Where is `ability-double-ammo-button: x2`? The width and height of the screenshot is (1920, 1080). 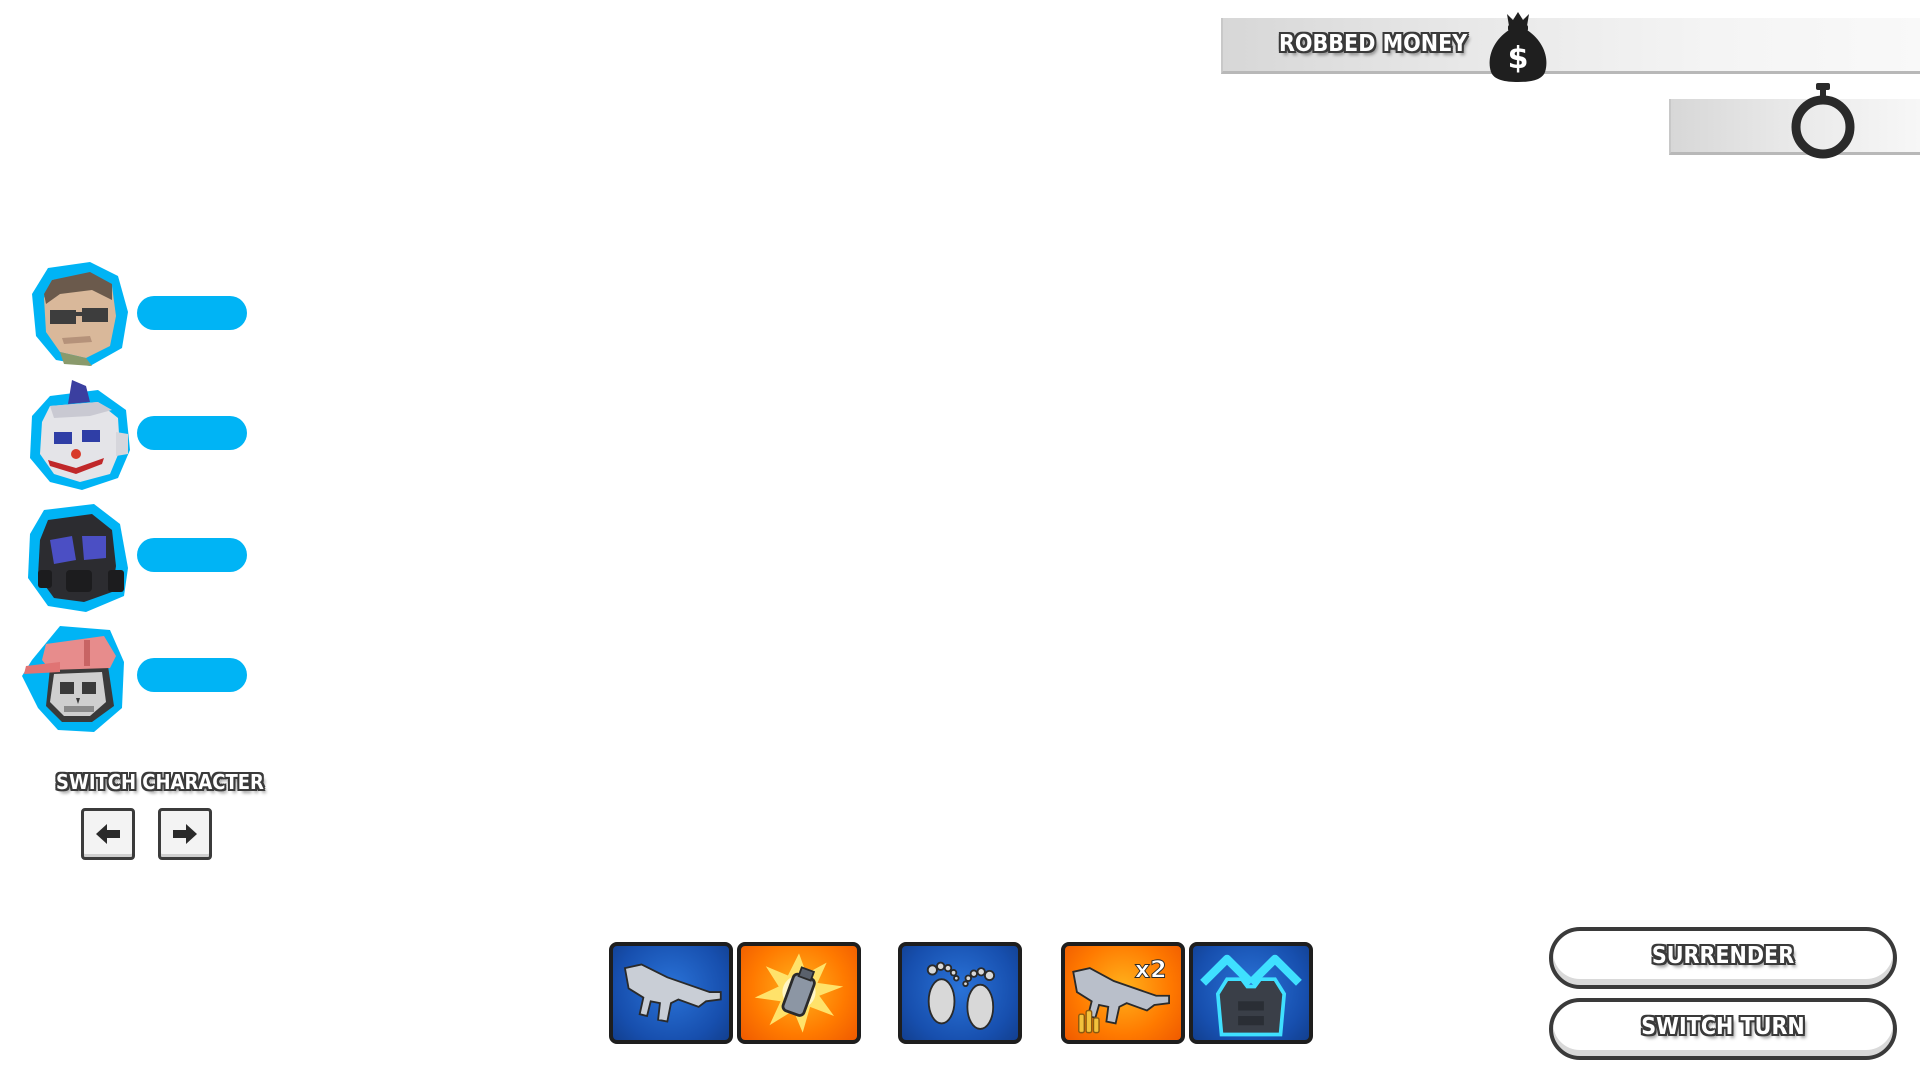 ability-double-ammo-button: x2 is located at coordinates (1123, 993).